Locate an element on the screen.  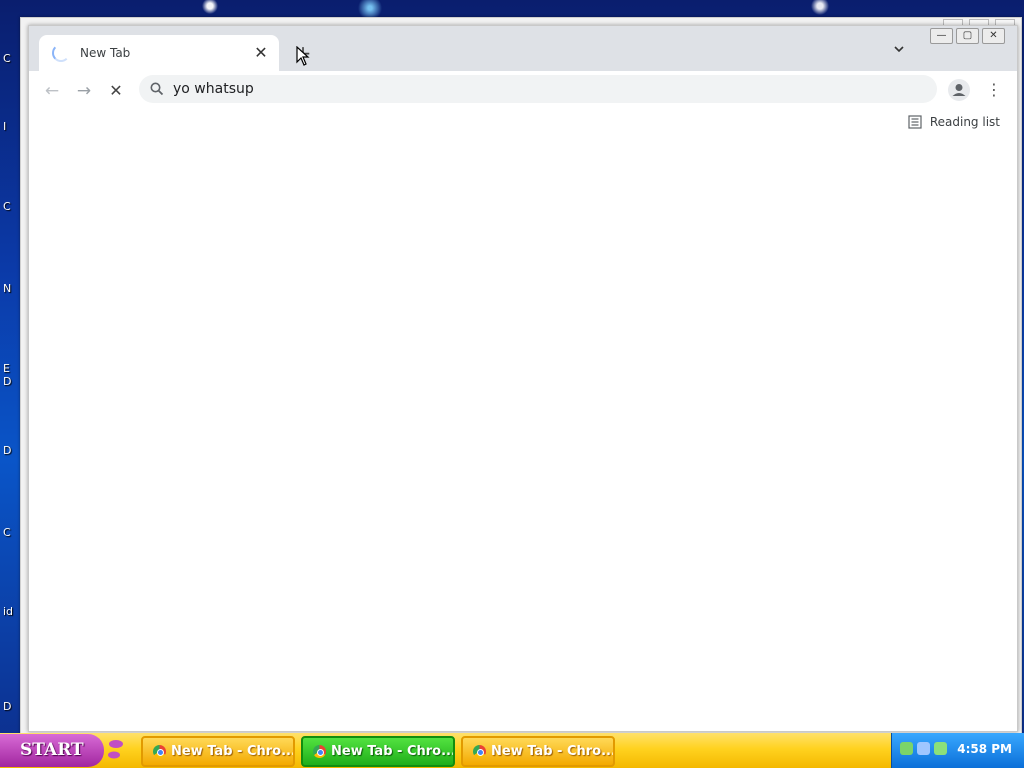
bookmarks-bar: Reading list is located at coordinates (523, 124).